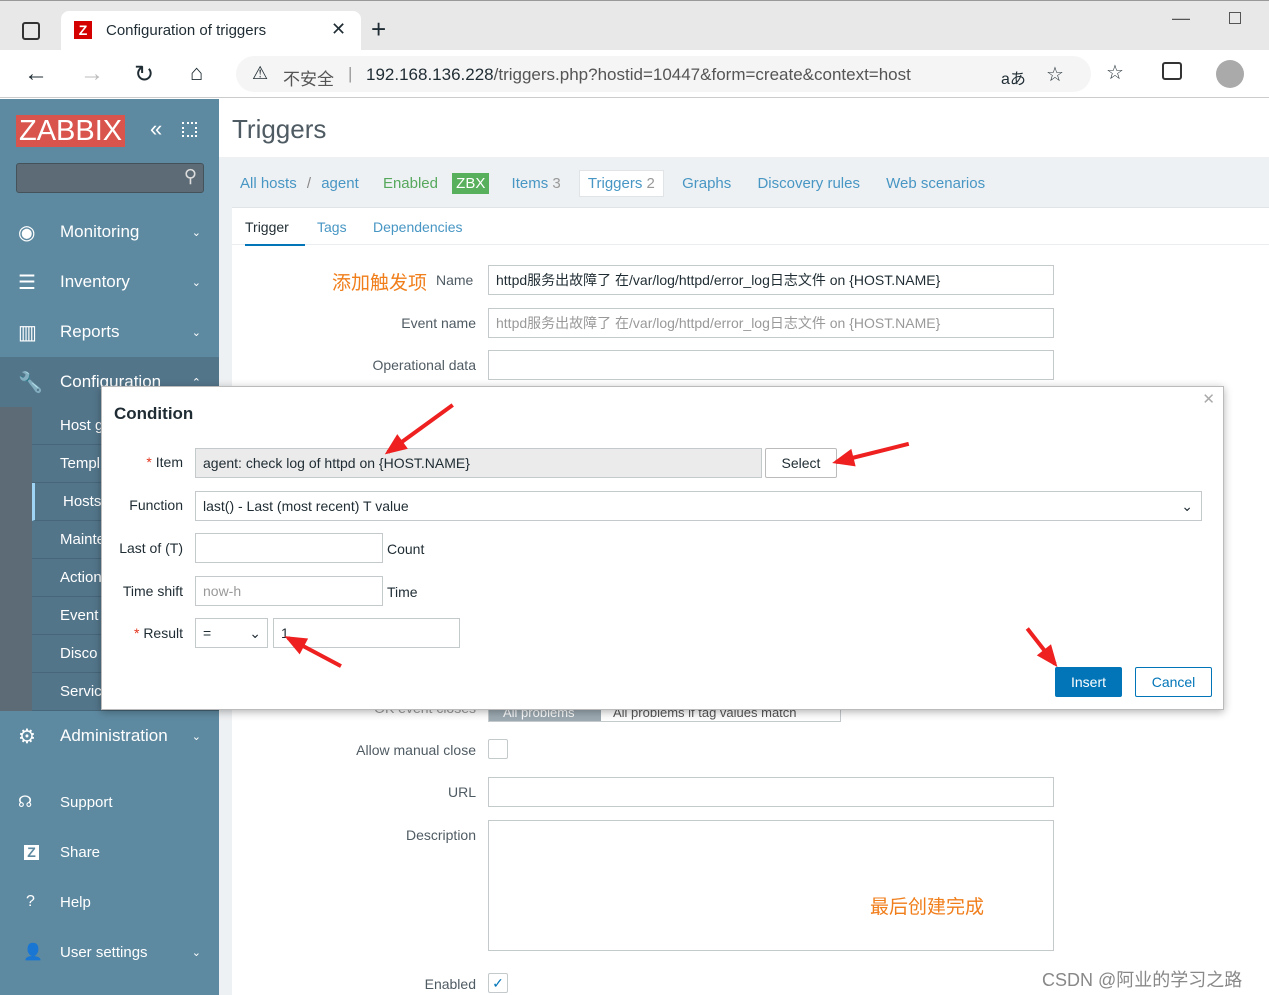  Describe the element at coordinates (289, 548) in the screenshot. I see `last-of-input` at that location.